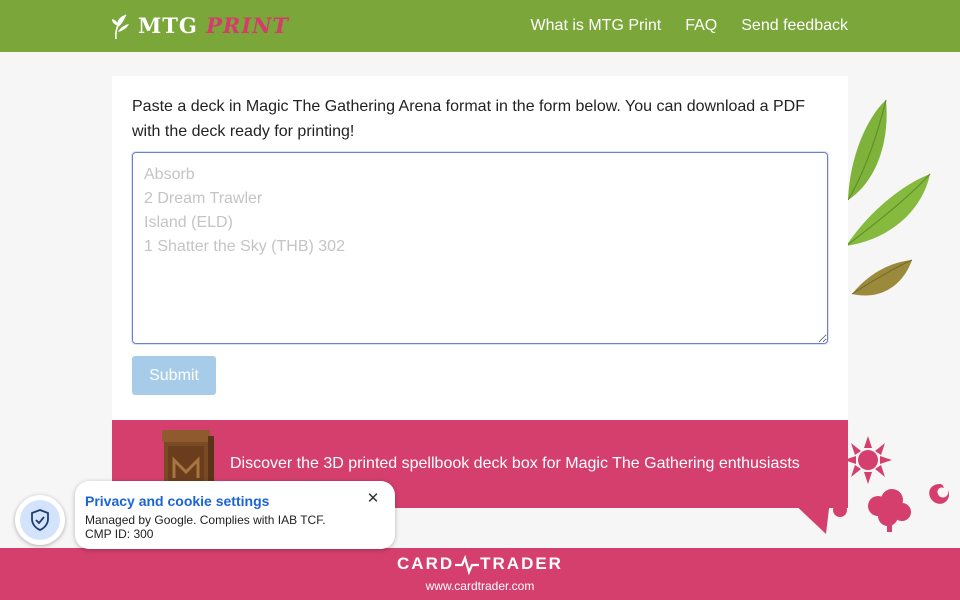  I want to click on brand-wordmark: MTG PRINT, so click(213, 26).